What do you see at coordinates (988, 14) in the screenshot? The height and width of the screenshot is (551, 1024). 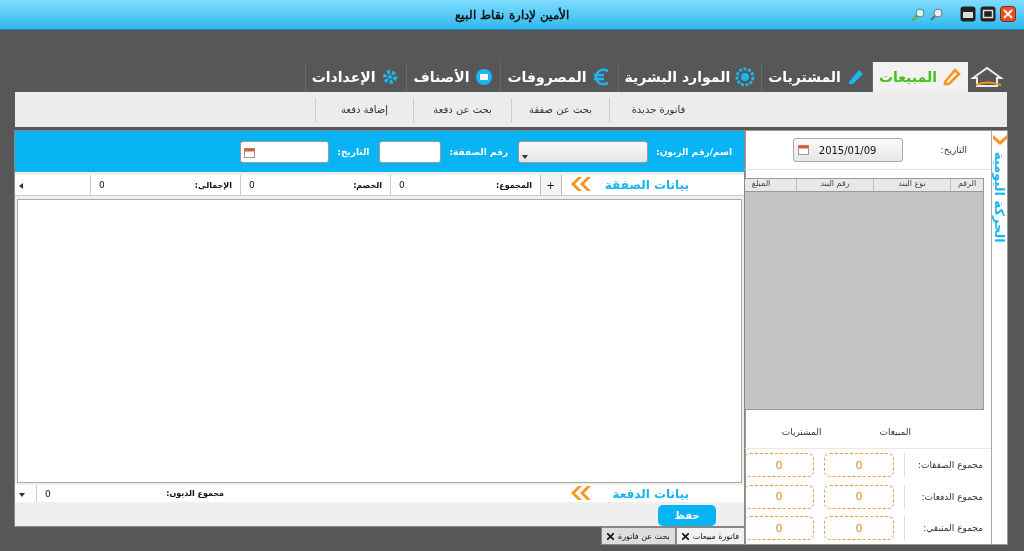 I see `maximize-icon` at bounding box center [988, 14].